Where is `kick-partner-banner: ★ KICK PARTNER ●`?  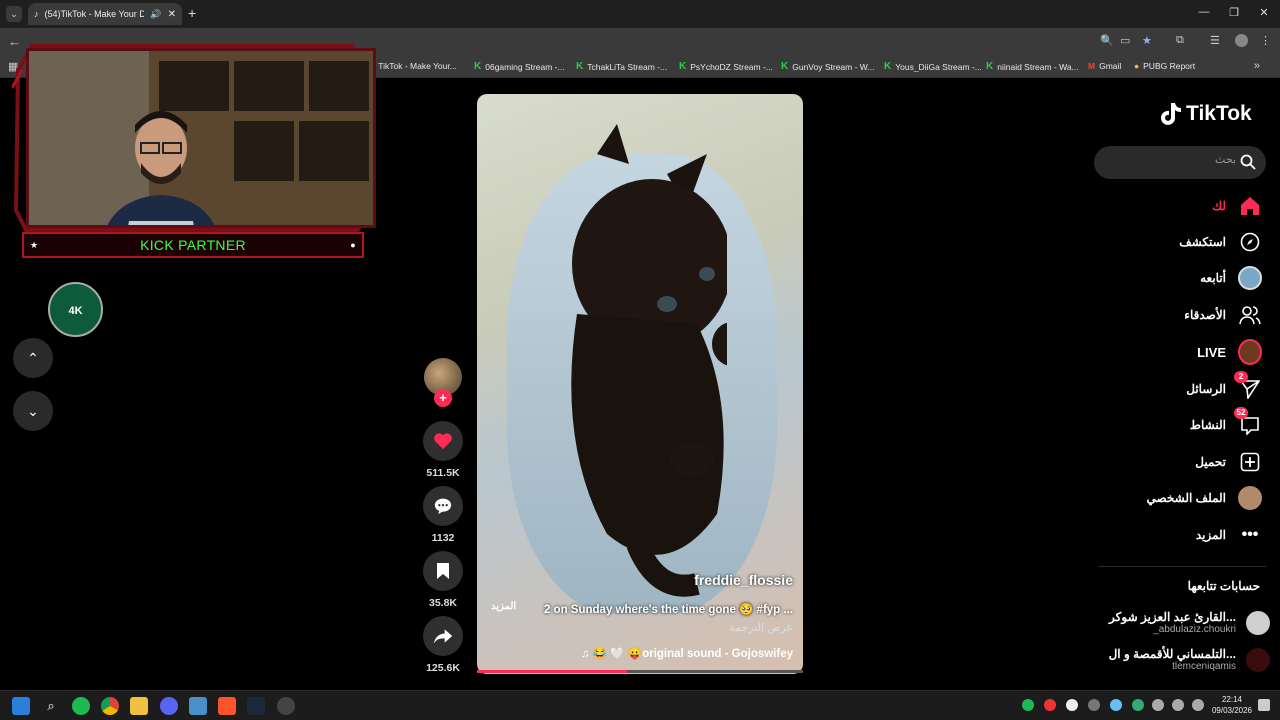 kick-partner-banner: ★ KICK PARTNER ● is located at coordinates (193, 245).